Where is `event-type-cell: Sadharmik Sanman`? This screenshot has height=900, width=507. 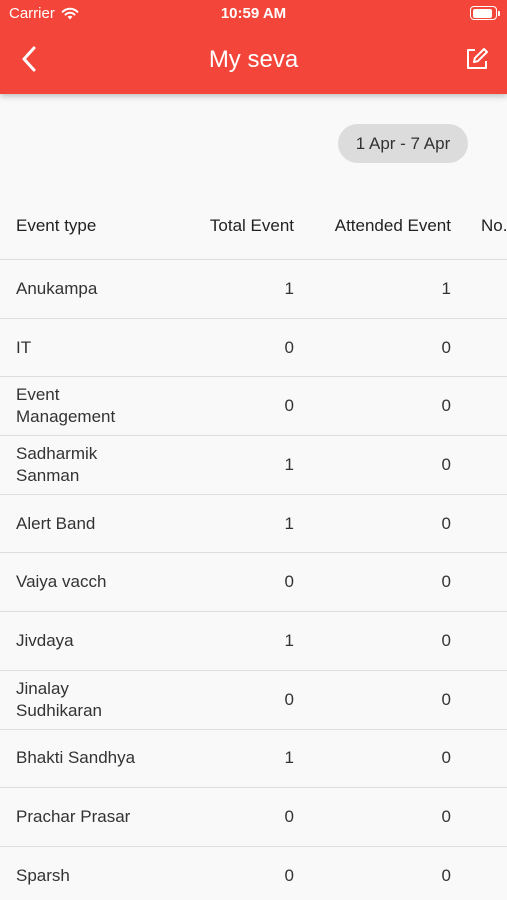 event-type-cell: Sadharmik Sanman is located at coordinates (57, 464).